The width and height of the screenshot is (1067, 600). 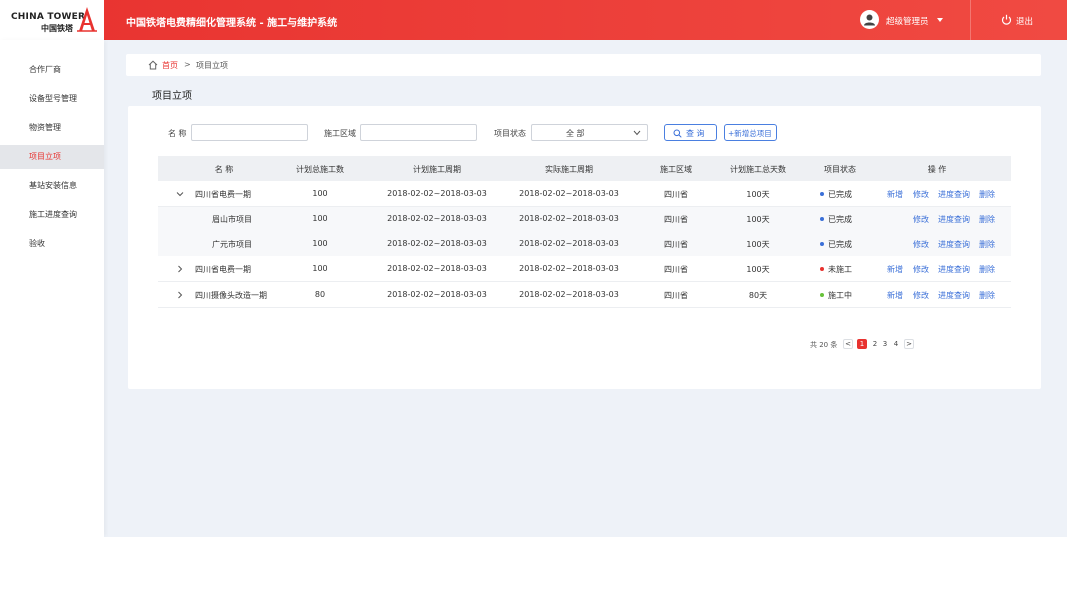 What do you see at coordinates (231, 295) in the screenshot?
I see `cell-name: 四川摄像头改造一期` at bounding box center [231, 295].